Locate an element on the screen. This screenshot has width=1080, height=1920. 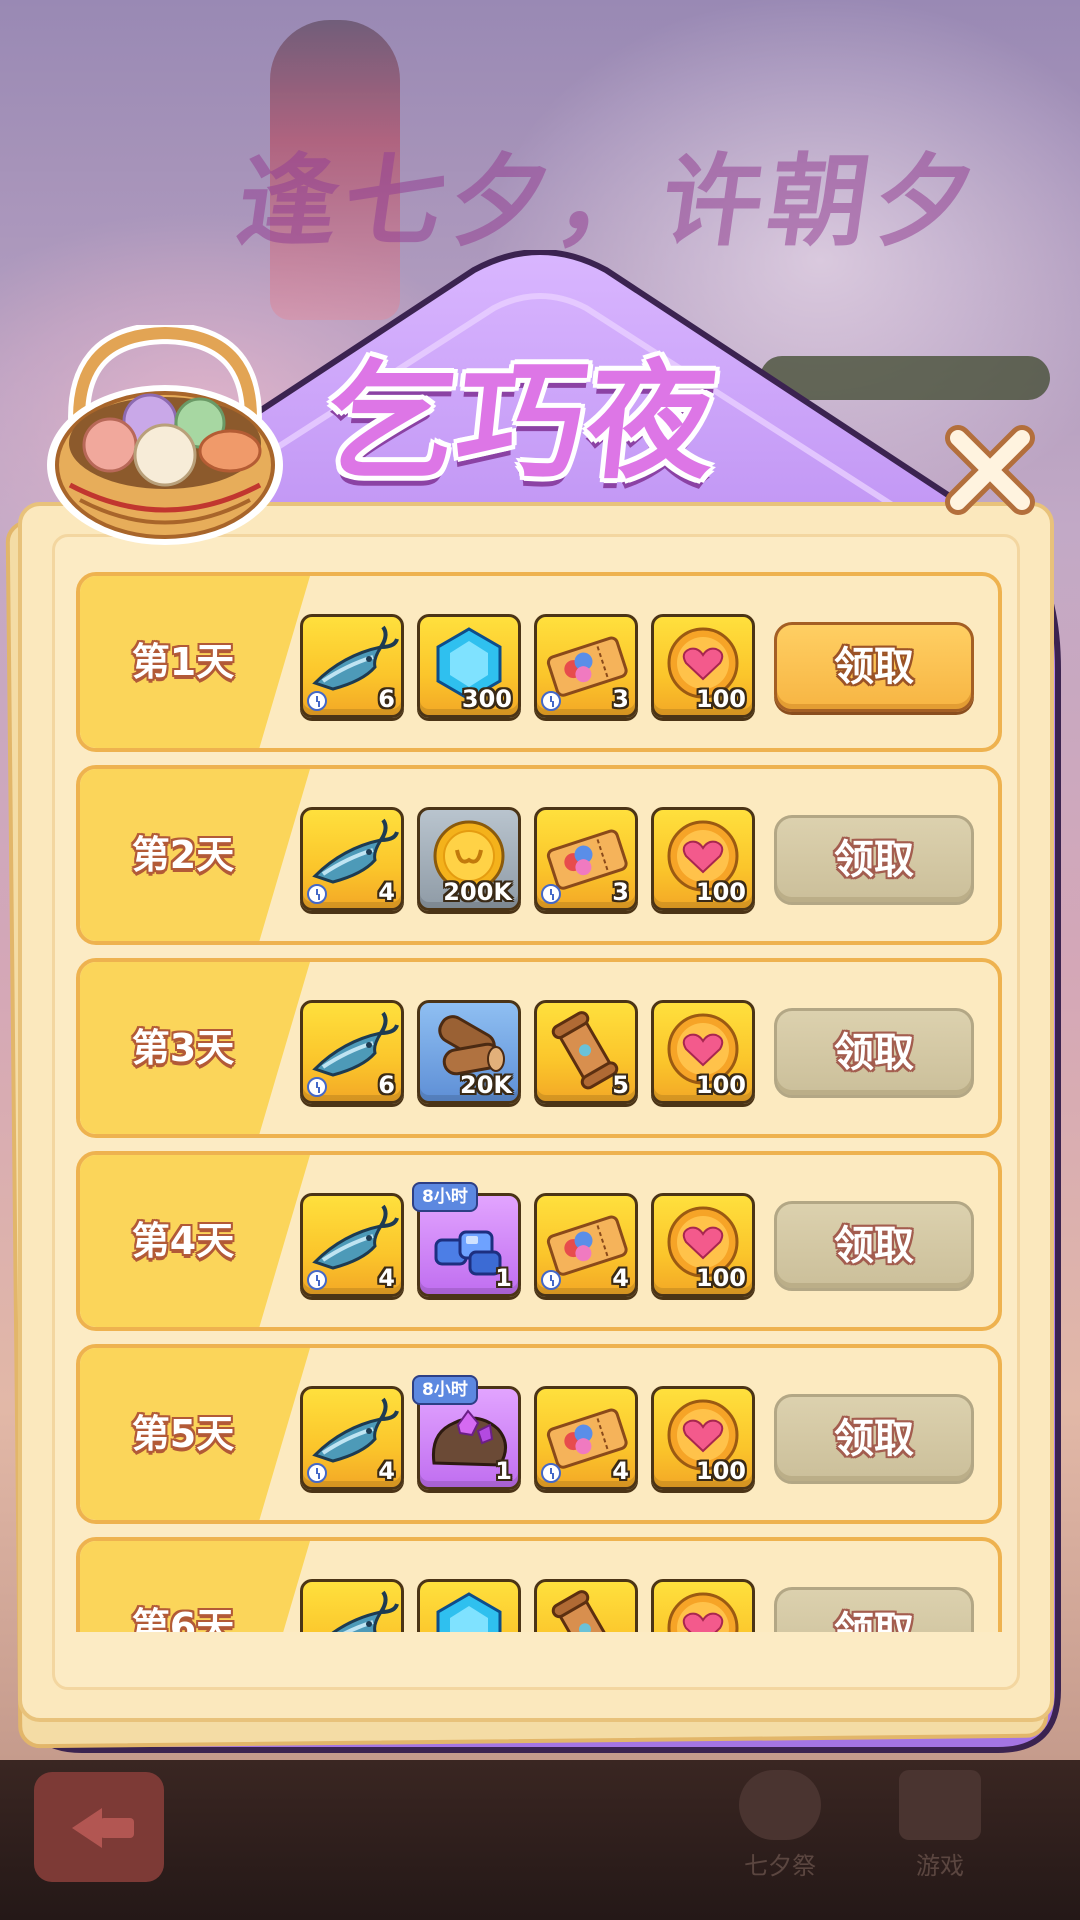
close-x-icon is located at coordinates (990, 470).